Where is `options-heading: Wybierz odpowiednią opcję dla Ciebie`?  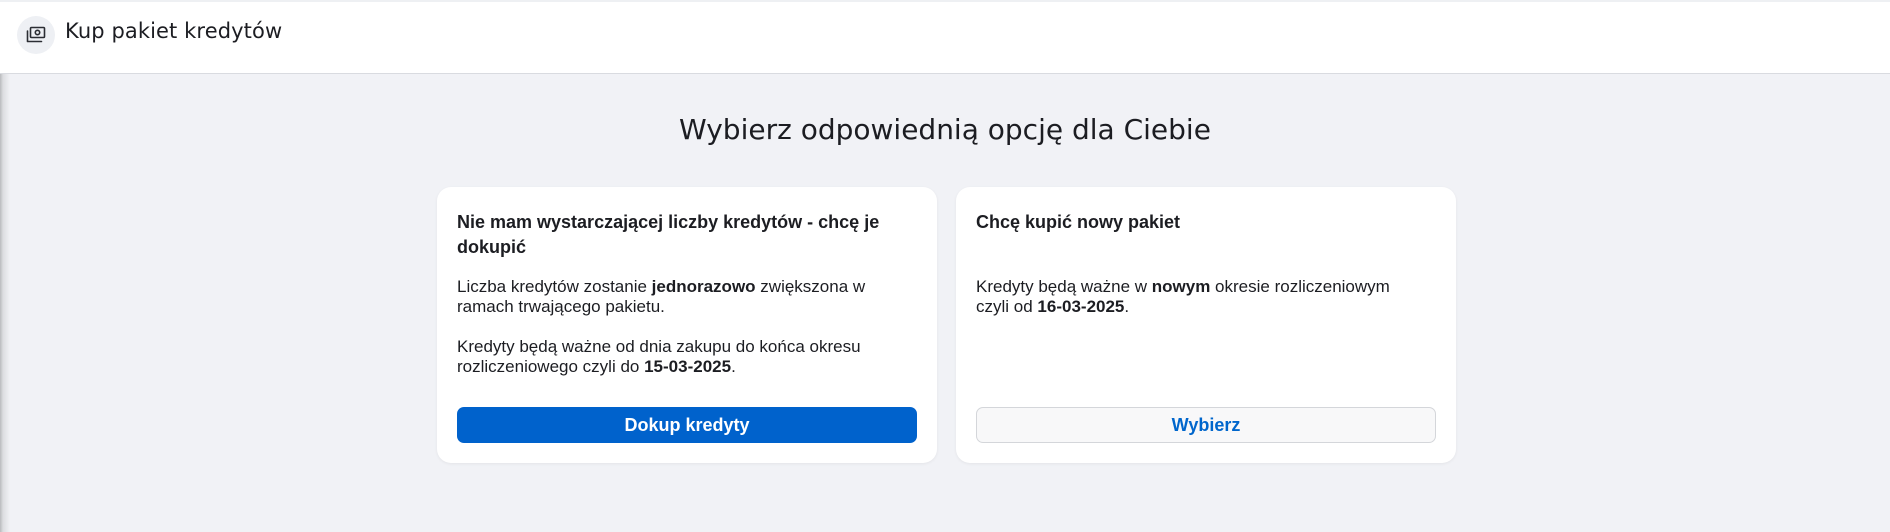
options-heading: Wybierz odpowiednią opcję dla Ciebie is located at coordinates (945, 129).